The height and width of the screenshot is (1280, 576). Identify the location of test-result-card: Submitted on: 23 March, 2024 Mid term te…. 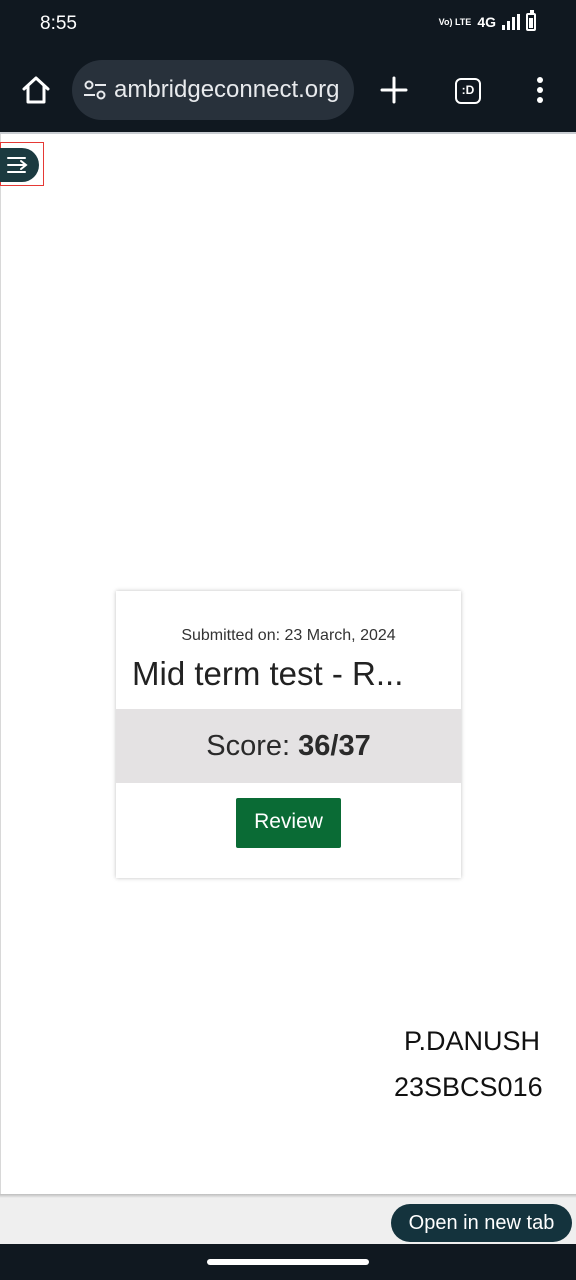
(288, 734).